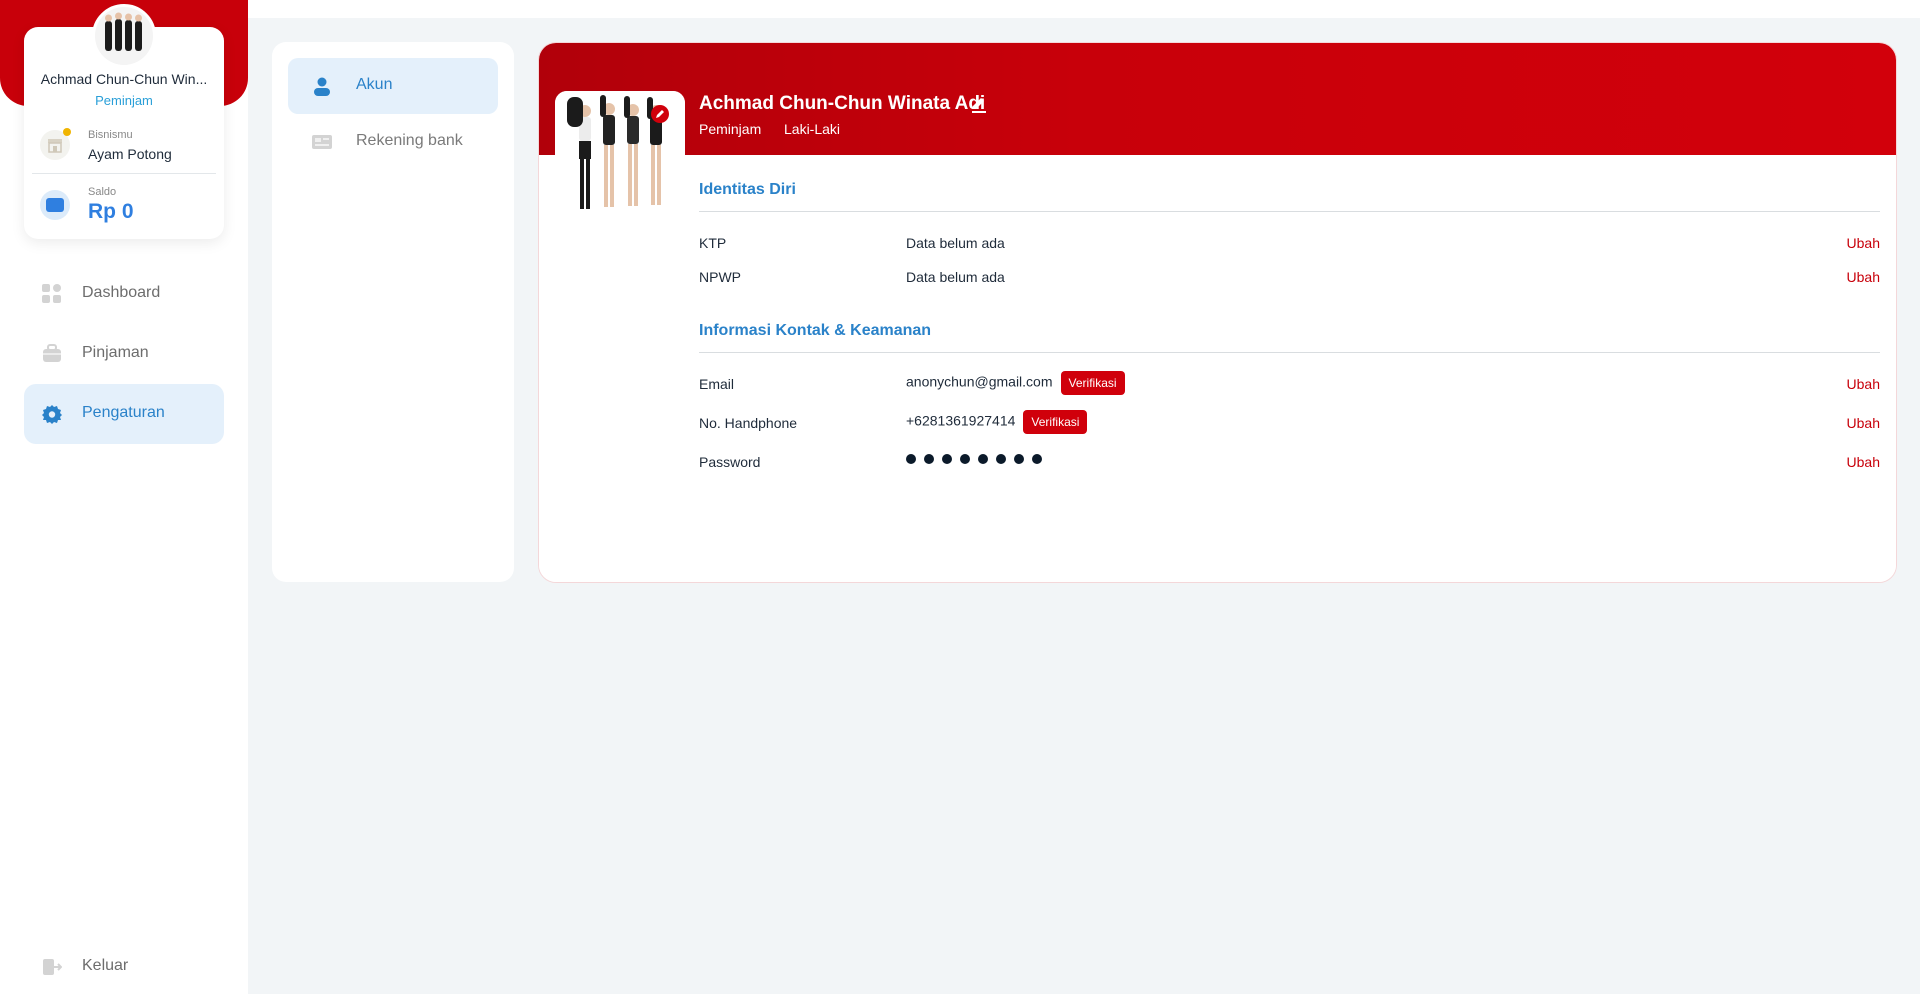 The image size is (1920, 994). I want to click on user-icon, so click(322, 86).